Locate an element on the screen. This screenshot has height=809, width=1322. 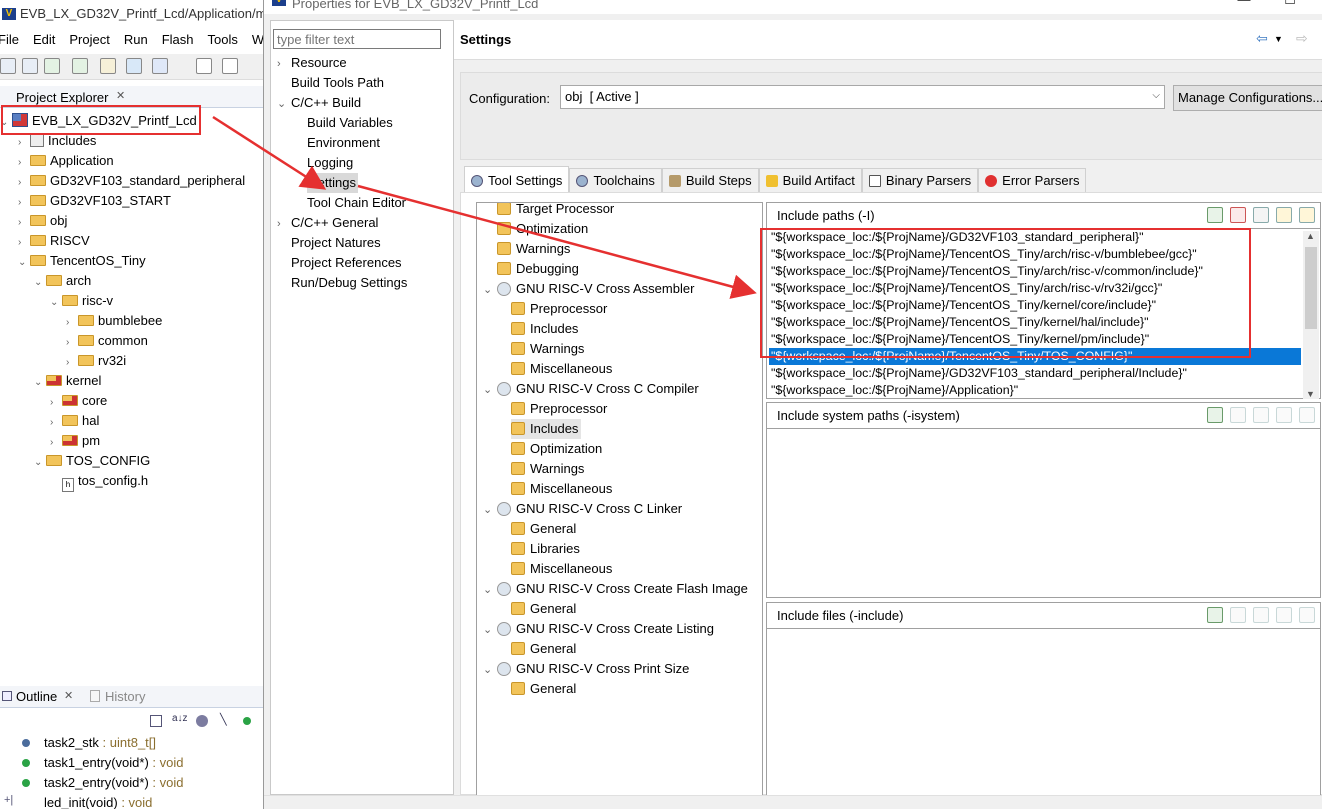
tree-item: ⌄ arch is located at coordinates (62, 281).